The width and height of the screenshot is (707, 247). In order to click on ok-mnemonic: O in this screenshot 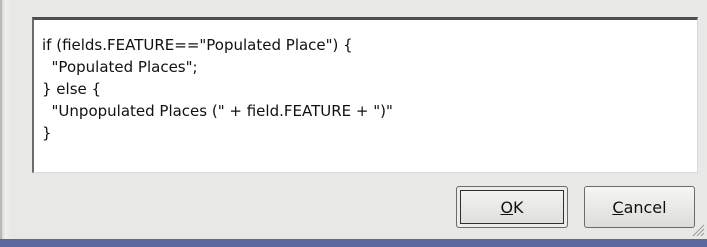, I will do `click(507, 207)`.